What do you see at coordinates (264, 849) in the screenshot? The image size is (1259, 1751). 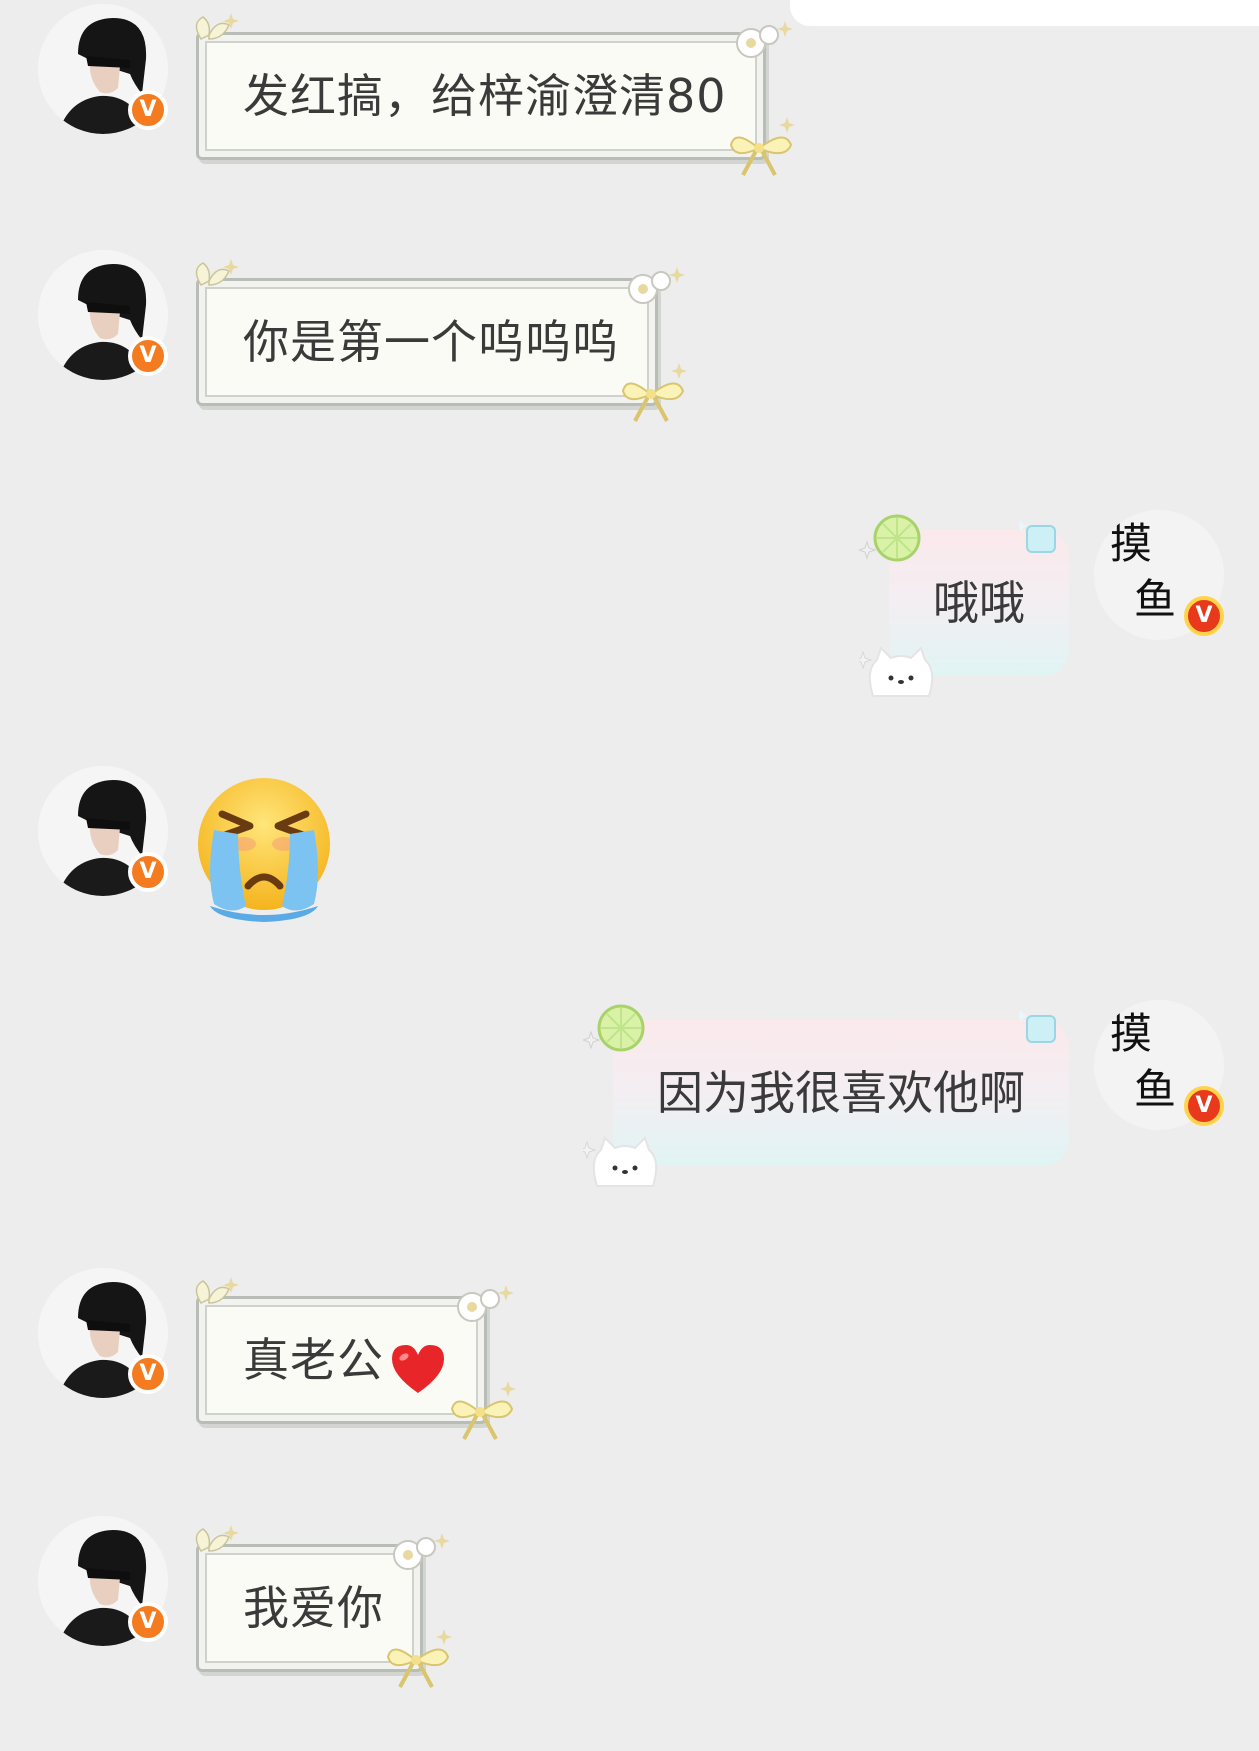 I see `crying-face-icon` at bounding box center [264, 849].